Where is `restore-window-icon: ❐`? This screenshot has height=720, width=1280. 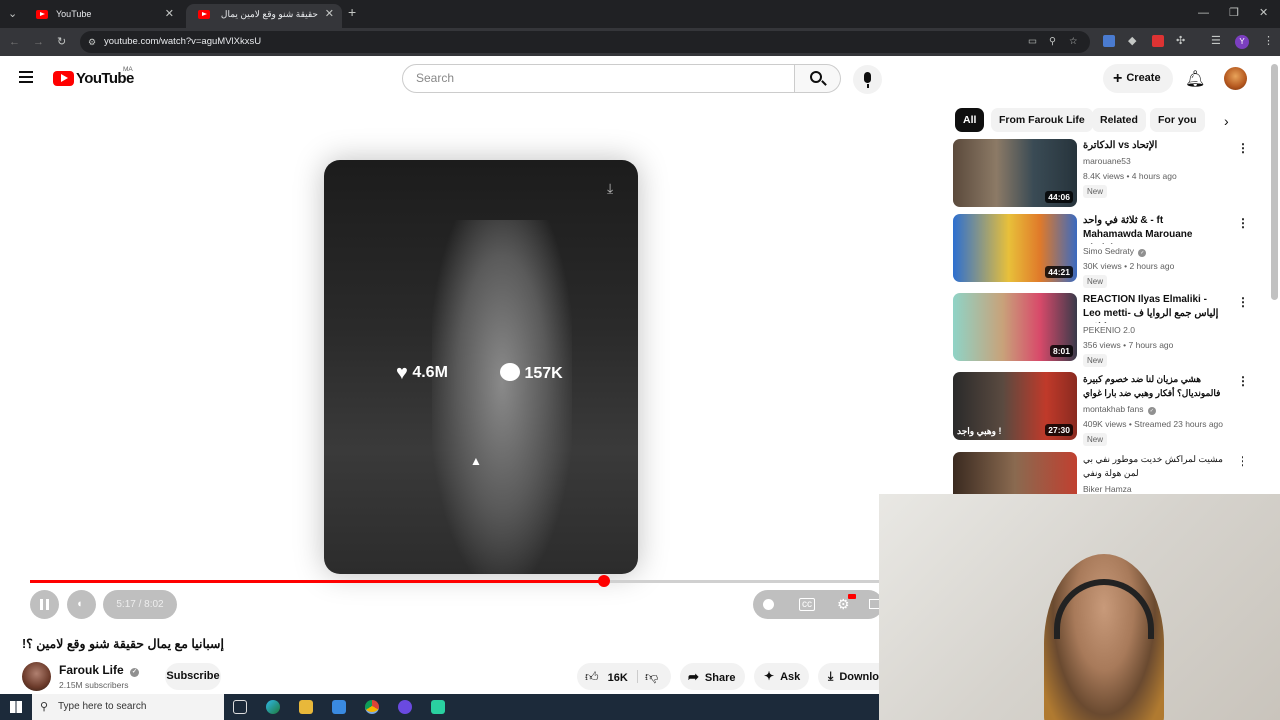 restore-window-icon: ❐ is located at coordinates (1234, 13).